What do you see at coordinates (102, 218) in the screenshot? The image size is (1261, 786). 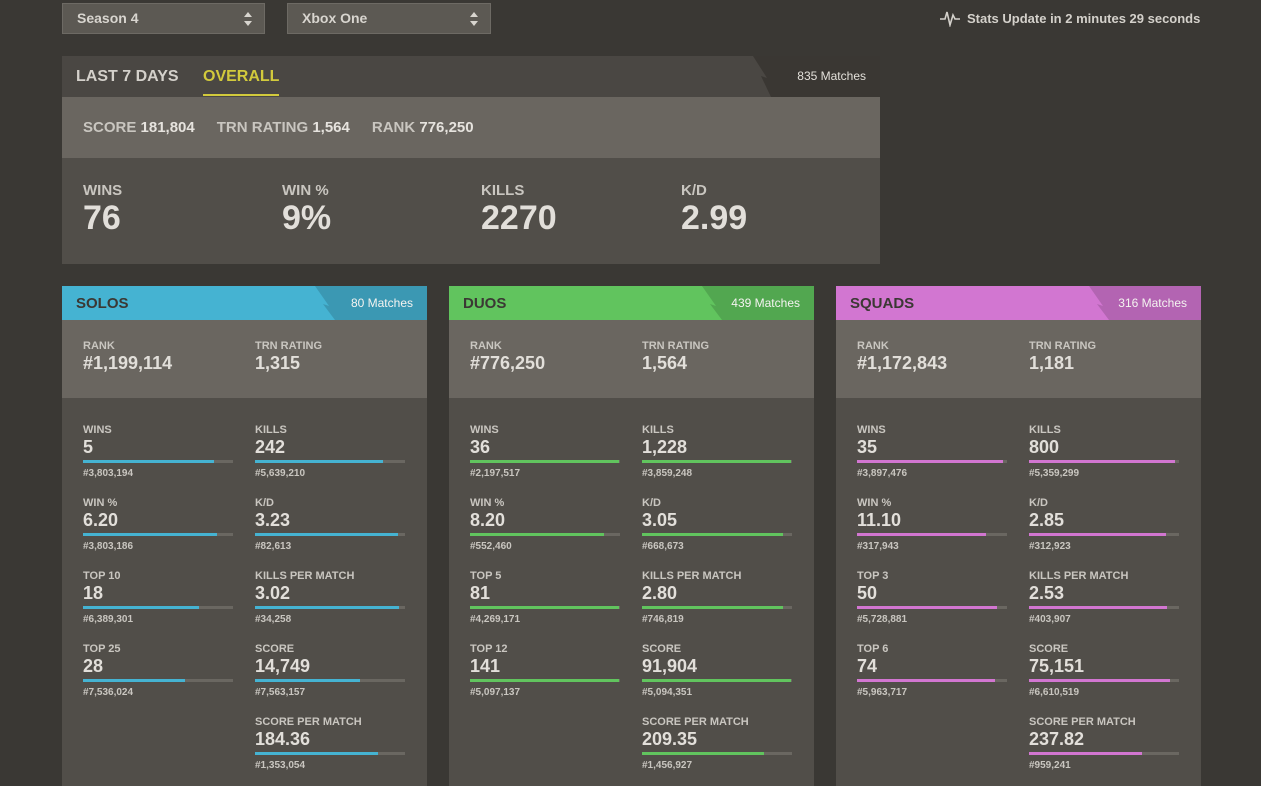 I see `stat-value: 76` at bounding box center [102, 218].